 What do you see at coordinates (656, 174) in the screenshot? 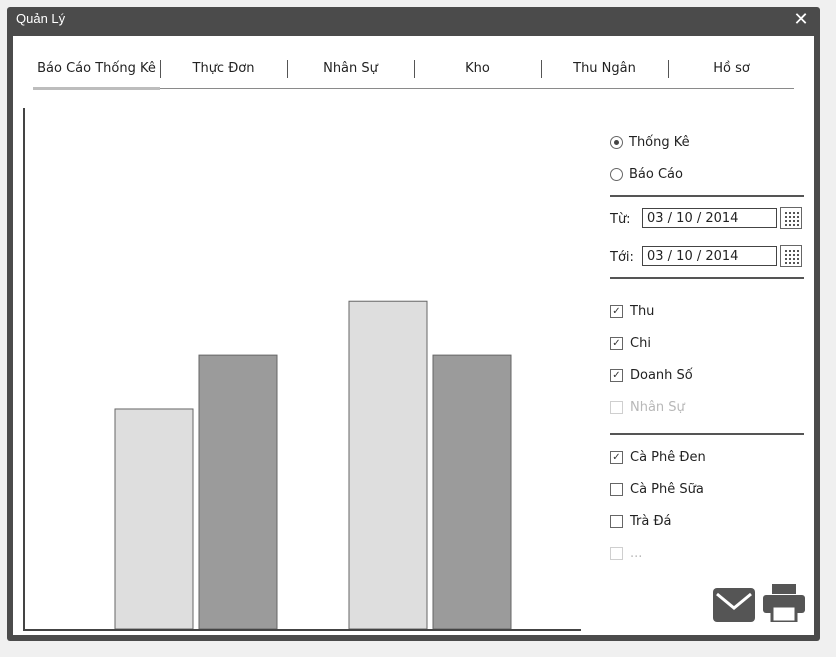
I see `radio-label: Báo Cáo` at bounding box center [656, 174].